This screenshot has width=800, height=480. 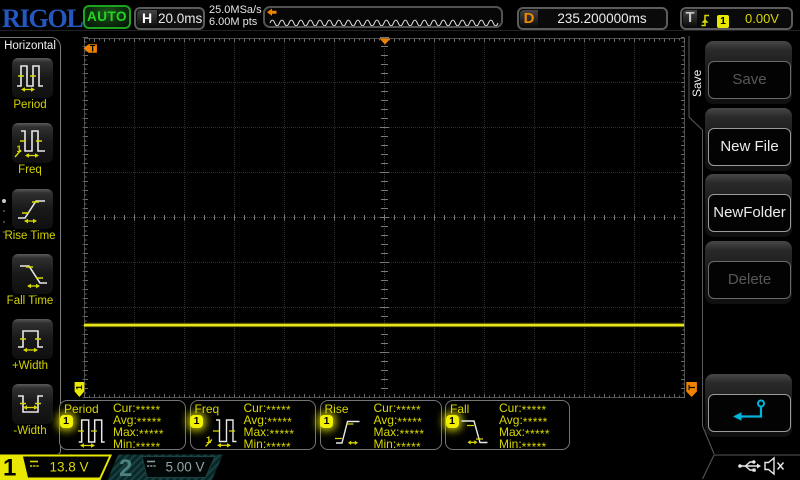 What do you see at coordinates (184, 467) in the screenshot?
I see `svg-text: 5.00 V` at bounding box center [184, 467].